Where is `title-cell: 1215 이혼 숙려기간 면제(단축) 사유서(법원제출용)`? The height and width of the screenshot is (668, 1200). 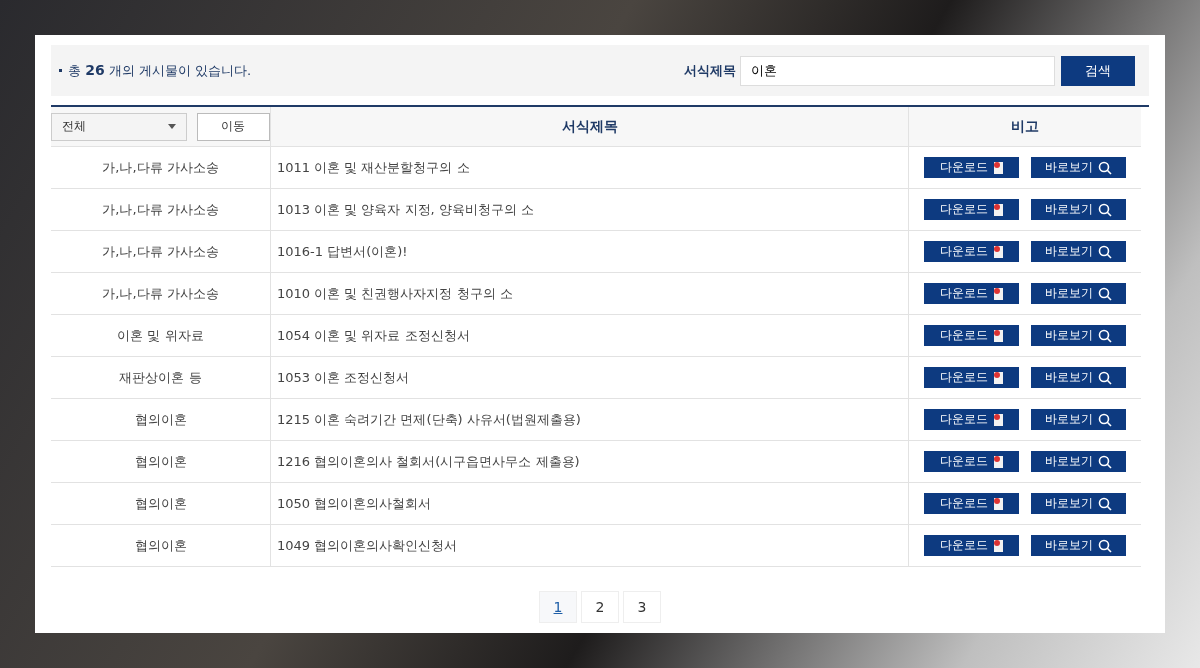
title-cell: 1215 이혼 숙려기간 면제(단축) 사유서(법원제출용) is located at coordinates (589, 420).